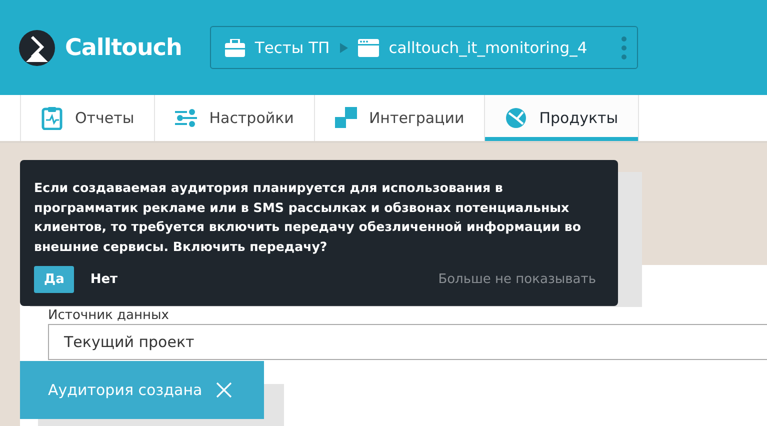 The width and height of the screenshot is (767, 426). I want to click on briefcase-icon, so click(234, 47).